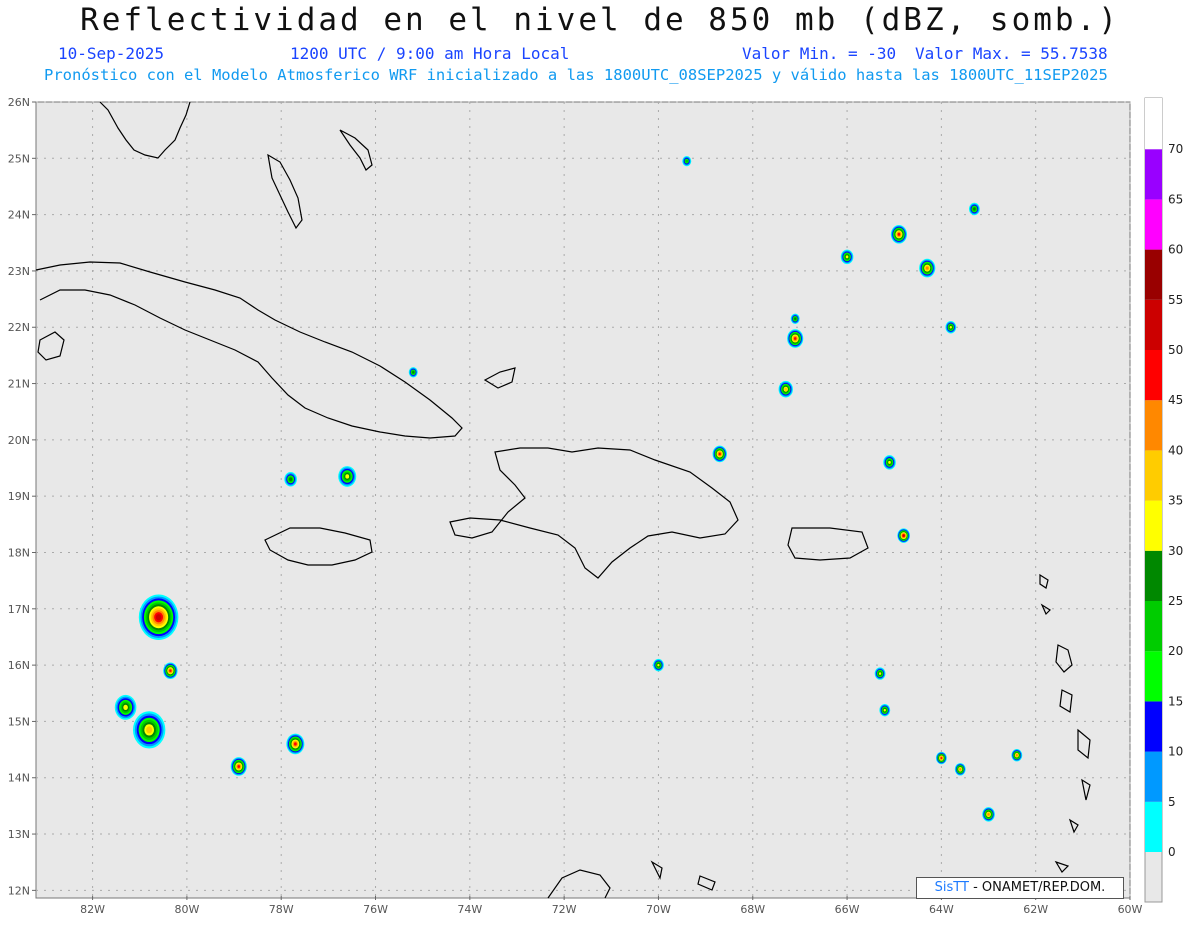 The width and height of the screenshot is (1200, 927). I want to click on lon-label: 68W, so click(752, 909).